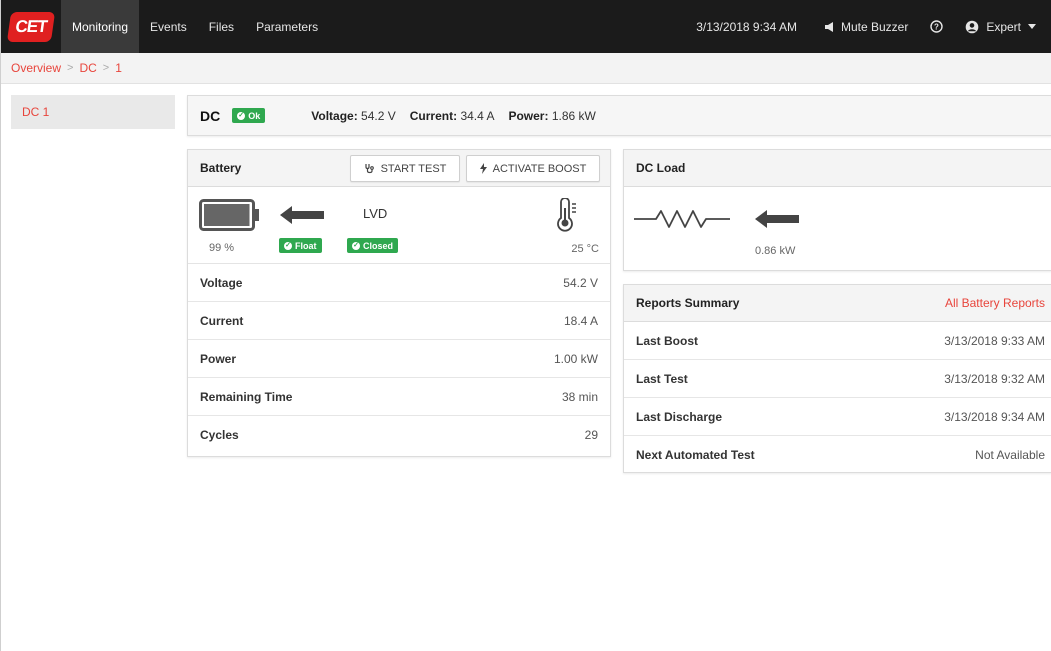 The image size is (1051, 651). Describe the element at coordinates (222, 248) in the screenshot. I see `battery-charge: 99 %` at that location.